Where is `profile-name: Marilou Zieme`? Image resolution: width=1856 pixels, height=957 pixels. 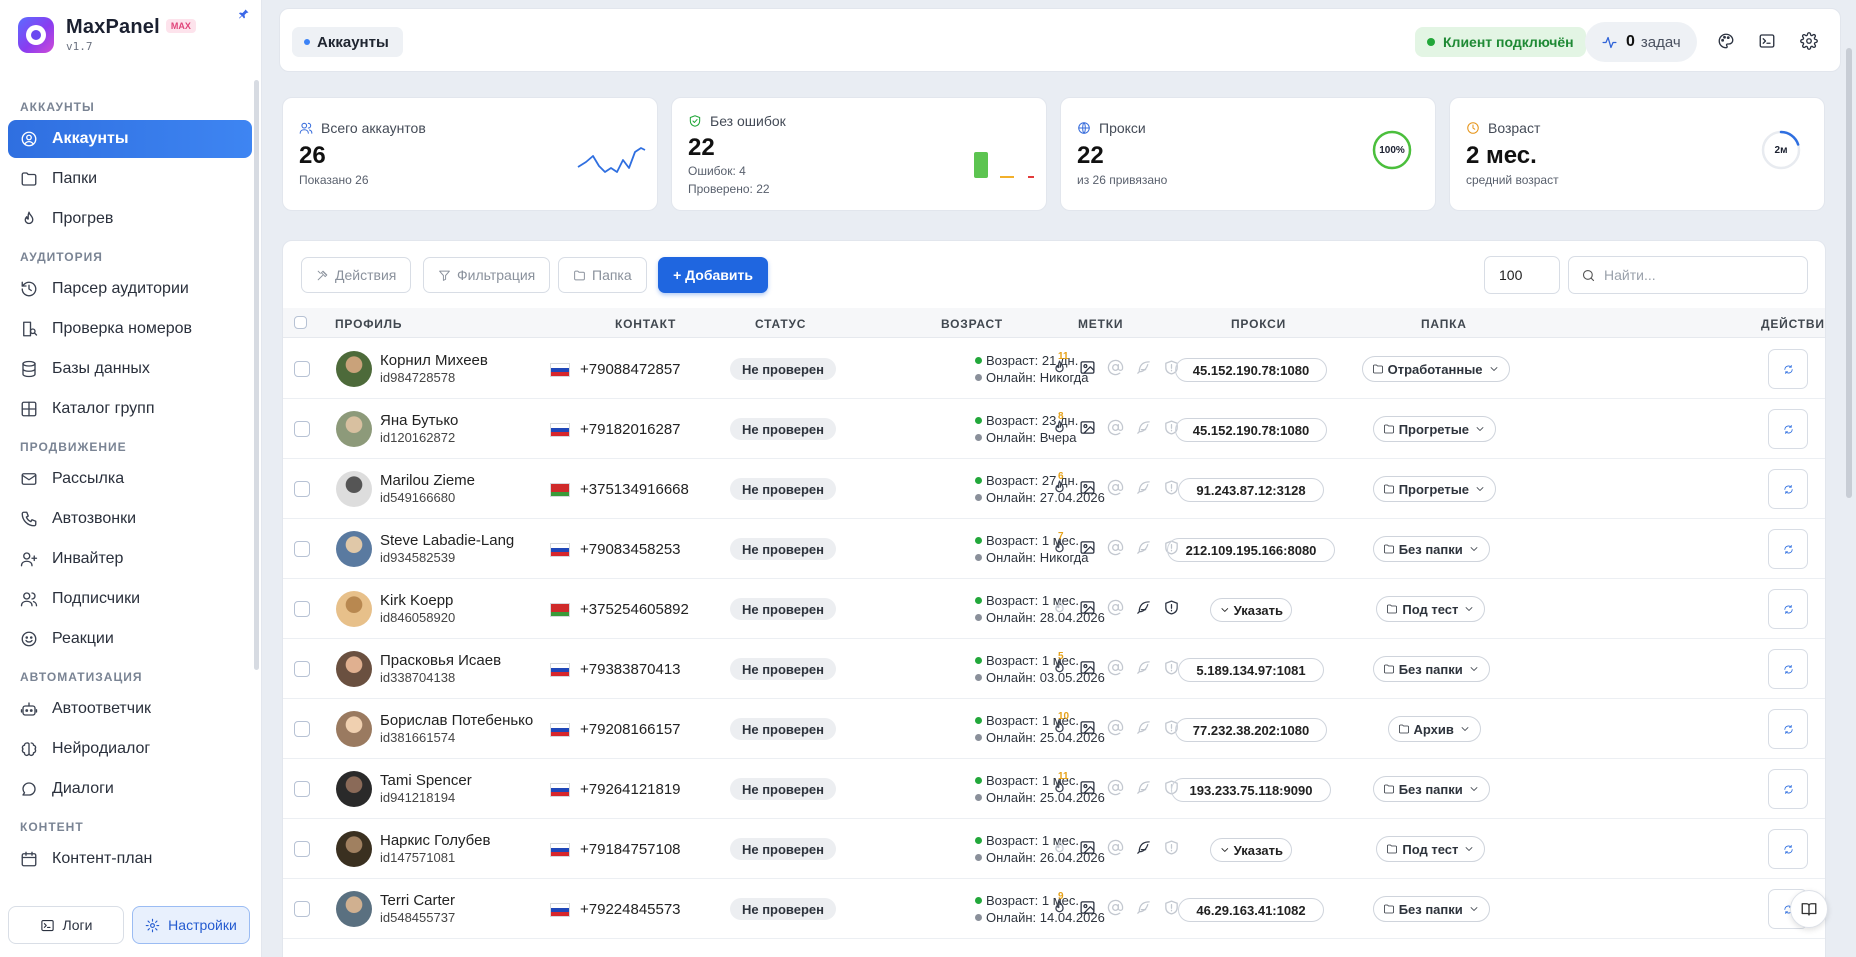 profile-name: Marilou Zieme is located at coordinates (427, 480).